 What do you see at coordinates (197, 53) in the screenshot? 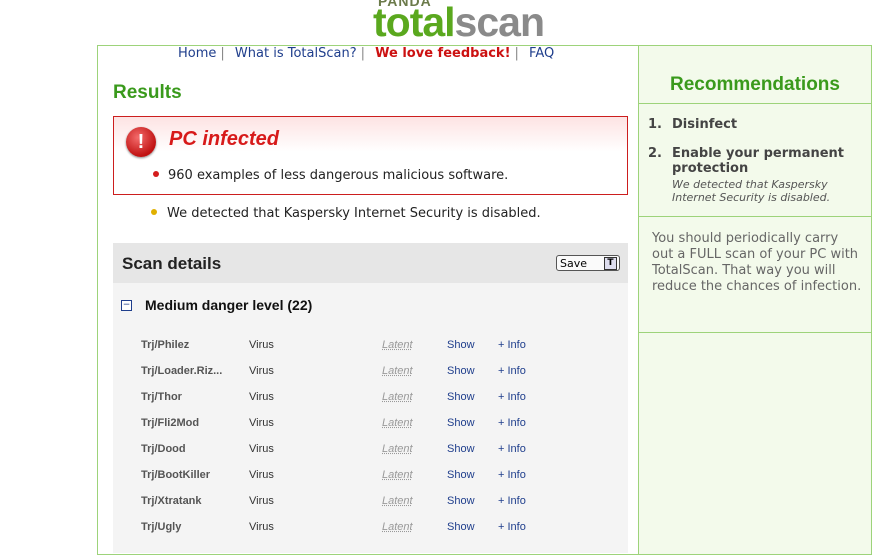
I see `nav-home-link: Home` at bounding box center [197, 53].